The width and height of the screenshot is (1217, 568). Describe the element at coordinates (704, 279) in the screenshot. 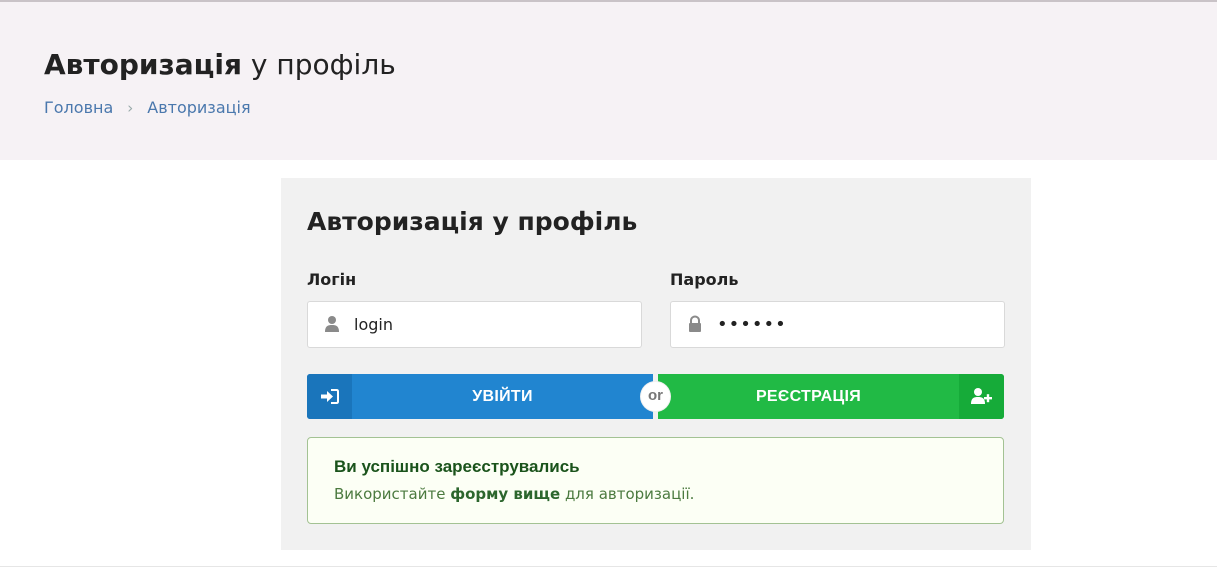

I see `password-label: Пароль` at that location.